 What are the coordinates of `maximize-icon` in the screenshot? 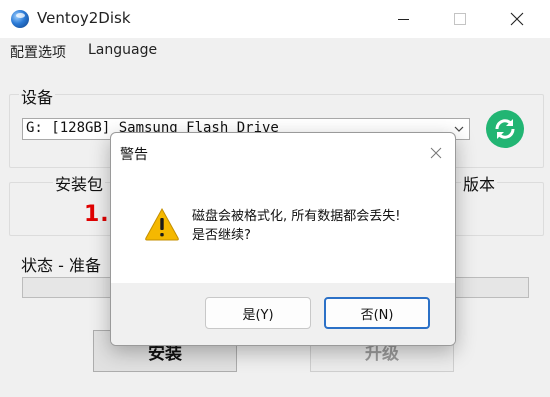 It's located at (460, 19).